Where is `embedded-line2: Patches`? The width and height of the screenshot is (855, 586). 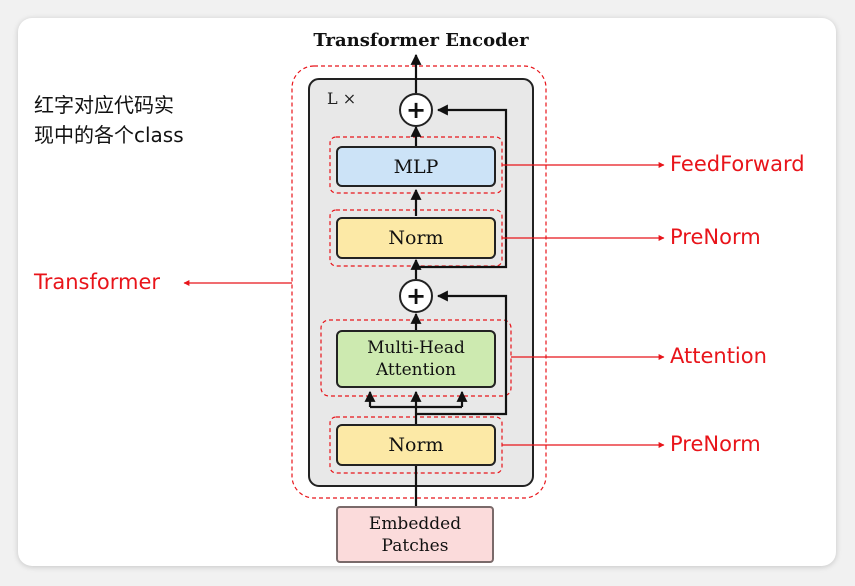
embedded-line2: Patches is located at coordinates (415, 545).